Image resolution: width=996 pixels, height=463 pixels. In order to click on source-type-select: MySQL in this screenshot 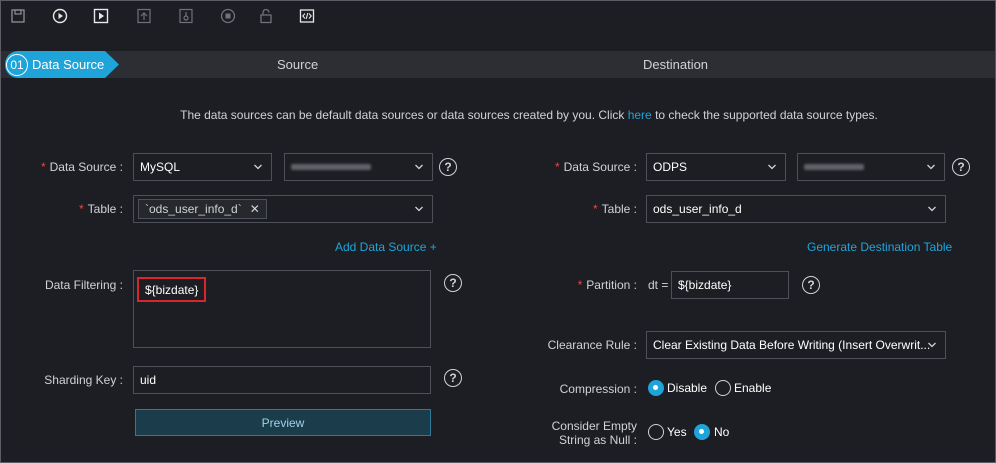, I will do `click(202, 167)`.